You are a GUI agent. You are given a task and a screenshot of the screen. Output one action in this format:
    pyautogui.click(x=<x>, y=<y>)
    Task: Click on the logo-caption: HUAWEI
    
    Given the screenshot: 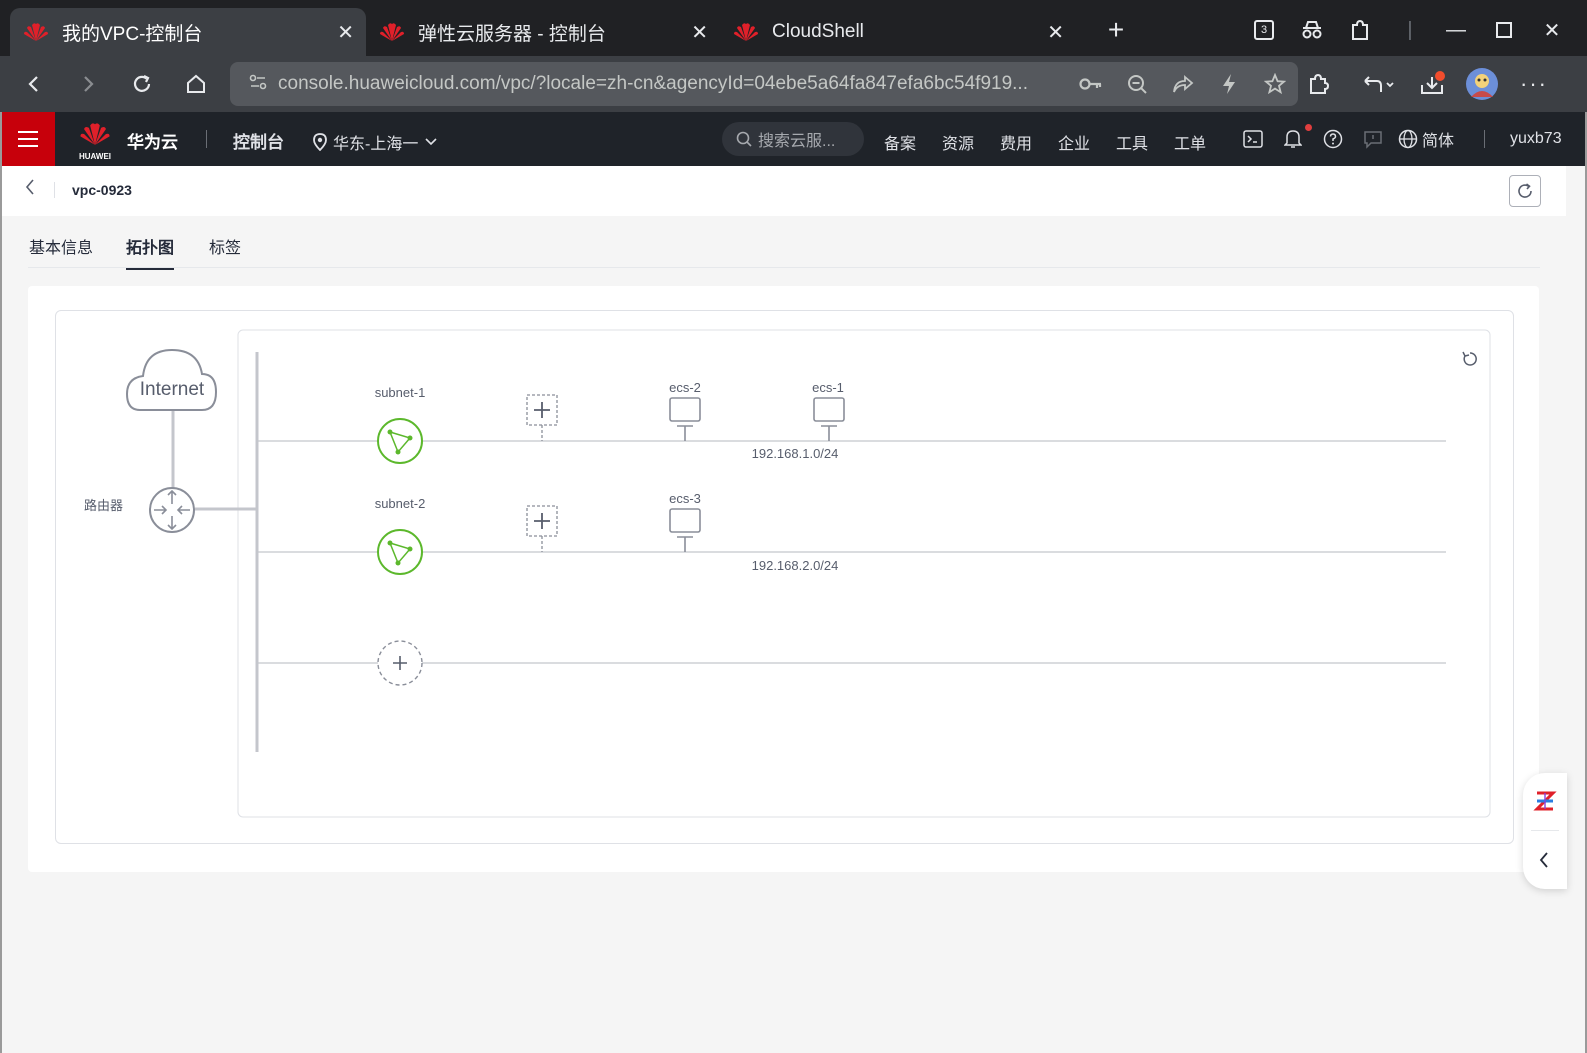 What is the action you would take?
    pyautogui.click(x=95, y=156)
    